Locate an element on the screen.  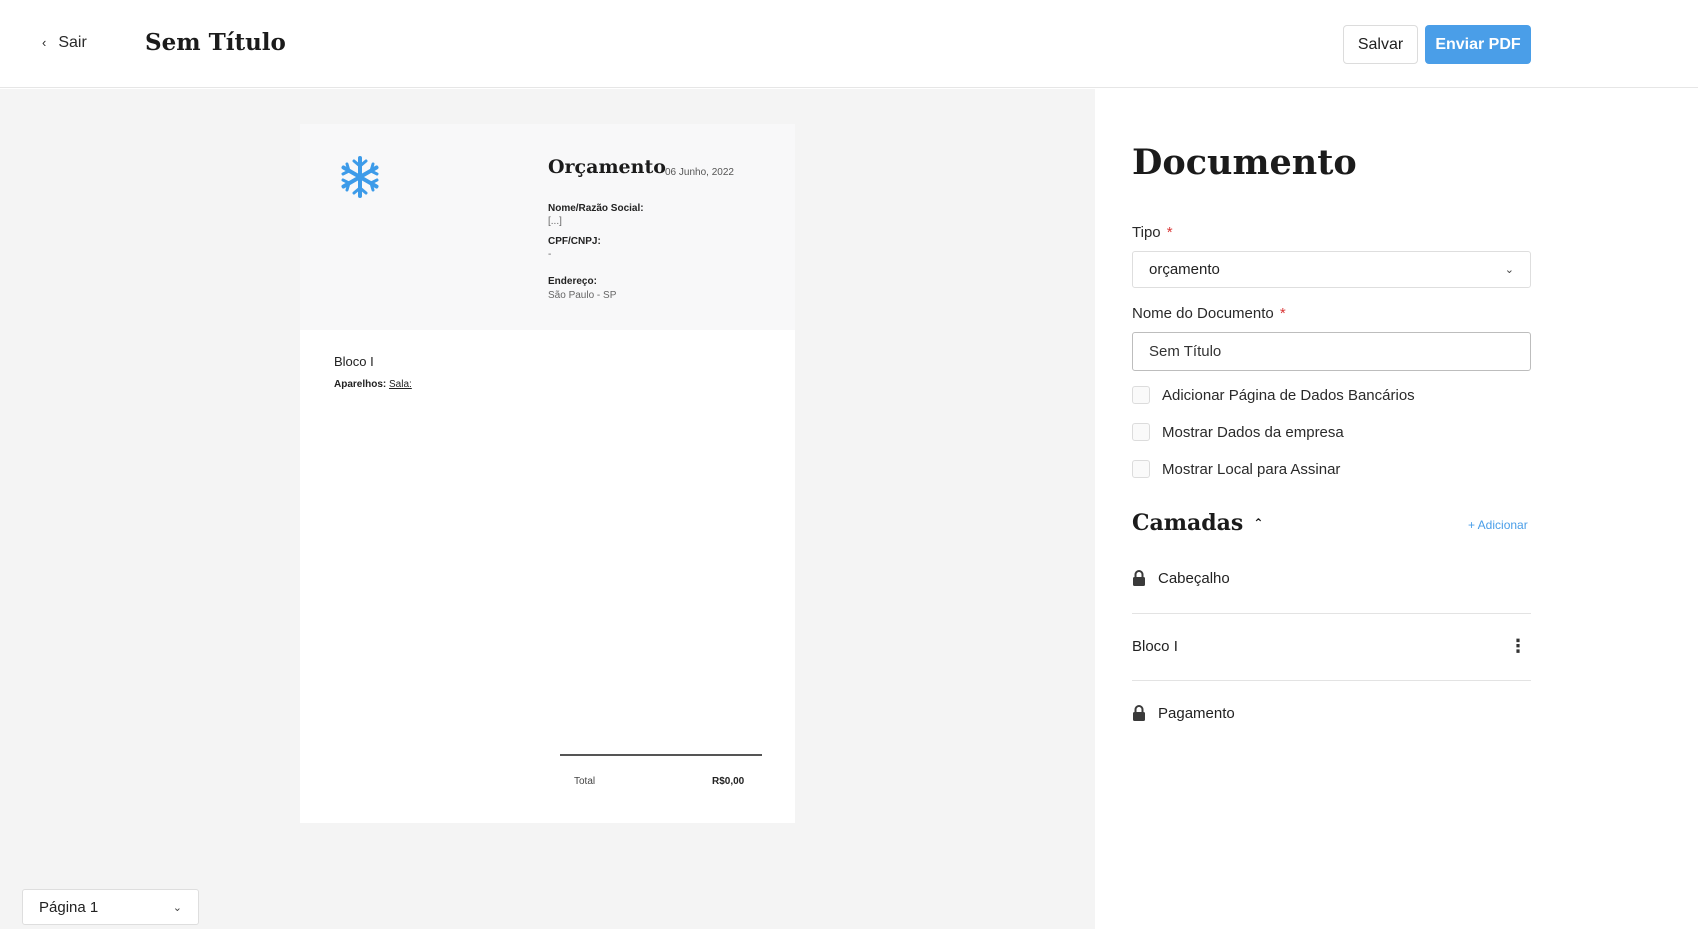
layers-title: Camadas is located at coordinates (1188, 523).